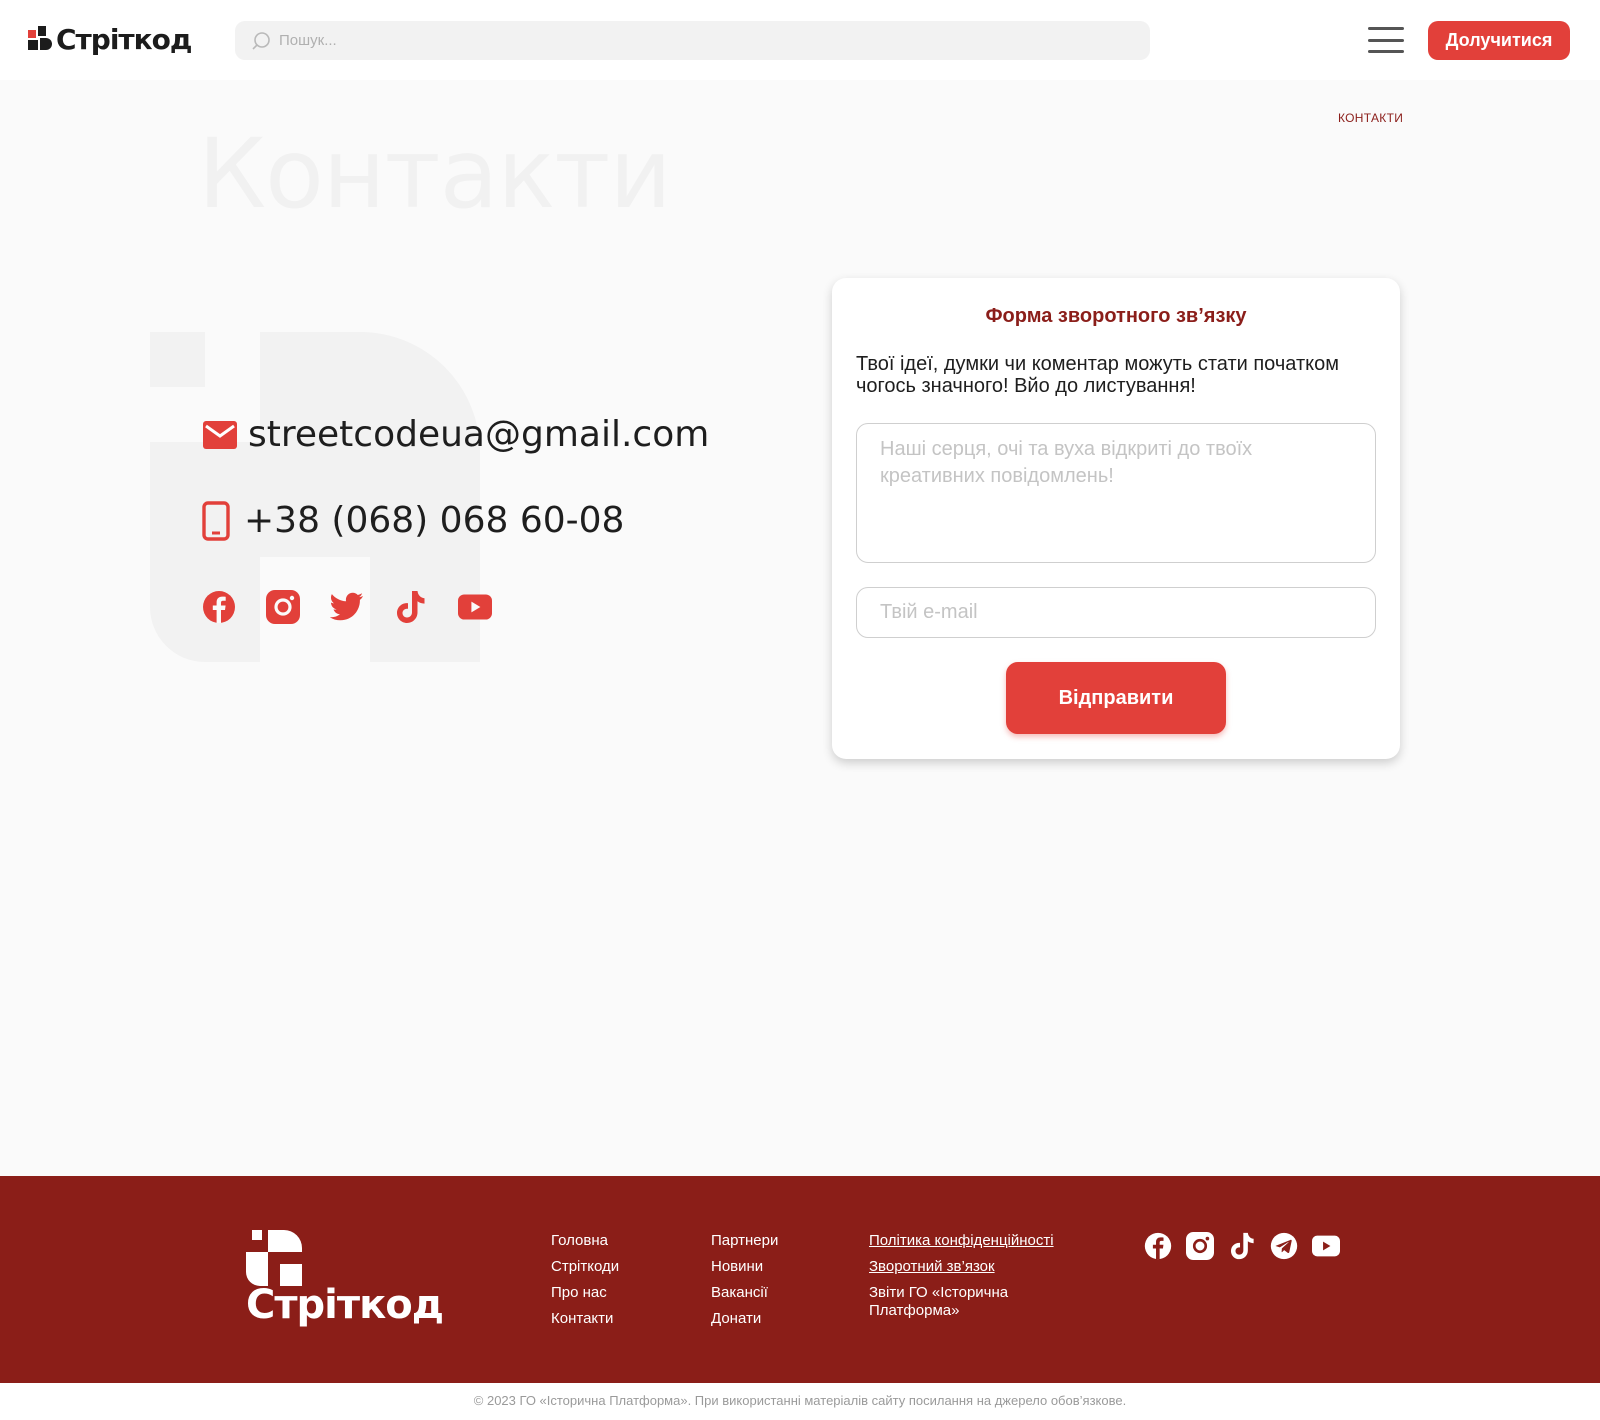 The width and height of the screenshot is (1600, 1420). I want to click on footer-column-secondary: Партнери Новини Вакансії Донати, so click(744, 1284).